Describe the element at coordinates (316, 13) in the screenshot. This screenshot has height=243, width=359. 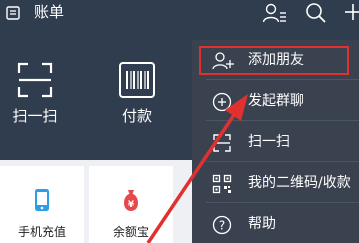
I see `search-icon` at that location.